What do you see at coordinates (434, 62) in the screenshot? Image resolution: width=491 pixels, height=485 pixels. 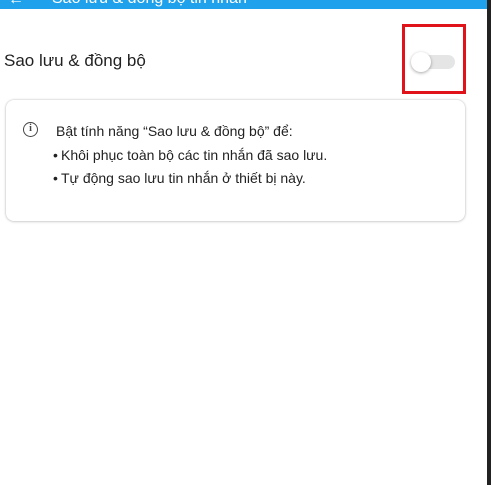 I see `backup-sync-toggle` at bounding box center [434, 62].